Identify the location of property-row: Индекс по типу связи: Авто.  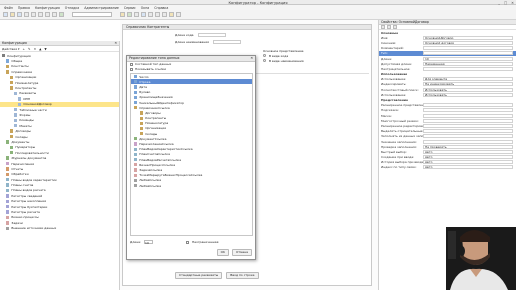
(447, 167).